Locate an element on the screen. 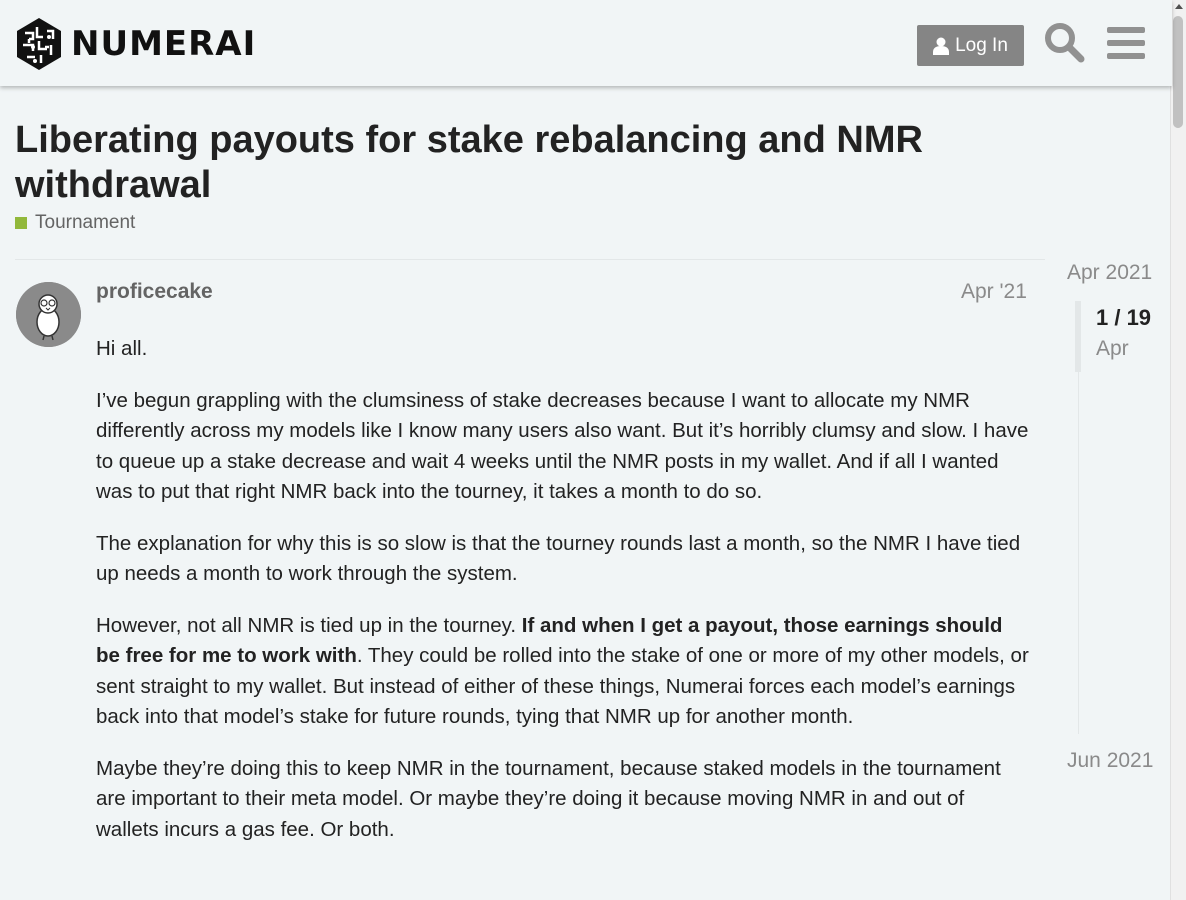 This screenshot has width=1186, height=900. page-scrollbar is located at coordinates (1178, 450).